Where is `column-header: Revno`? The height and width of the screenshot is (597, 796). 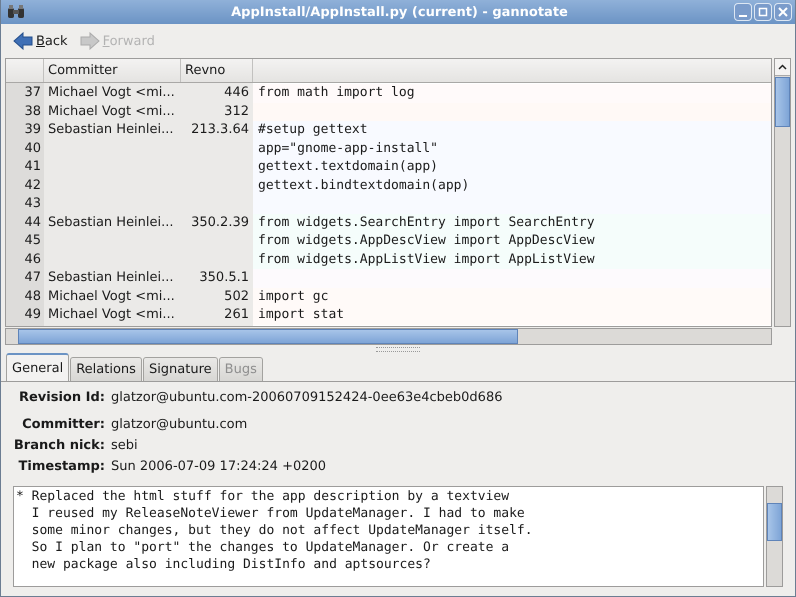
column-header: Revno is located at coordinates (217, 70).